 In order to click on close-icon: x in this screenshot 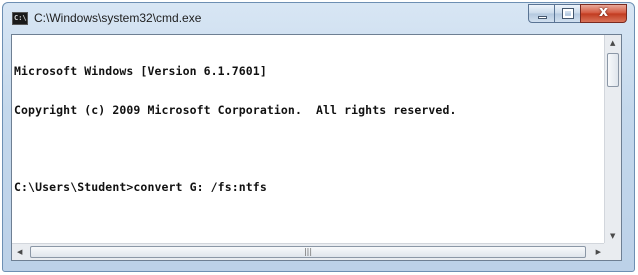, I will do `click(603, 12)`.